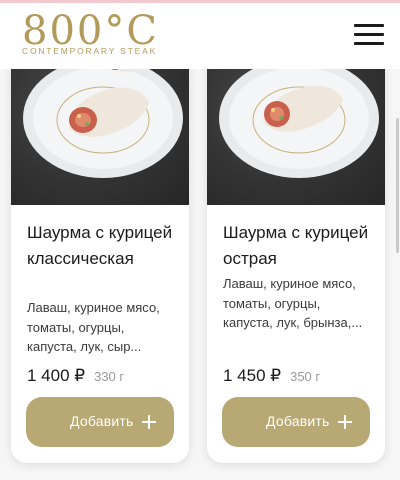 The image size is (400, 480). I want to click on price-row: 1 450 ₽ 350 г, so click(271, 376).